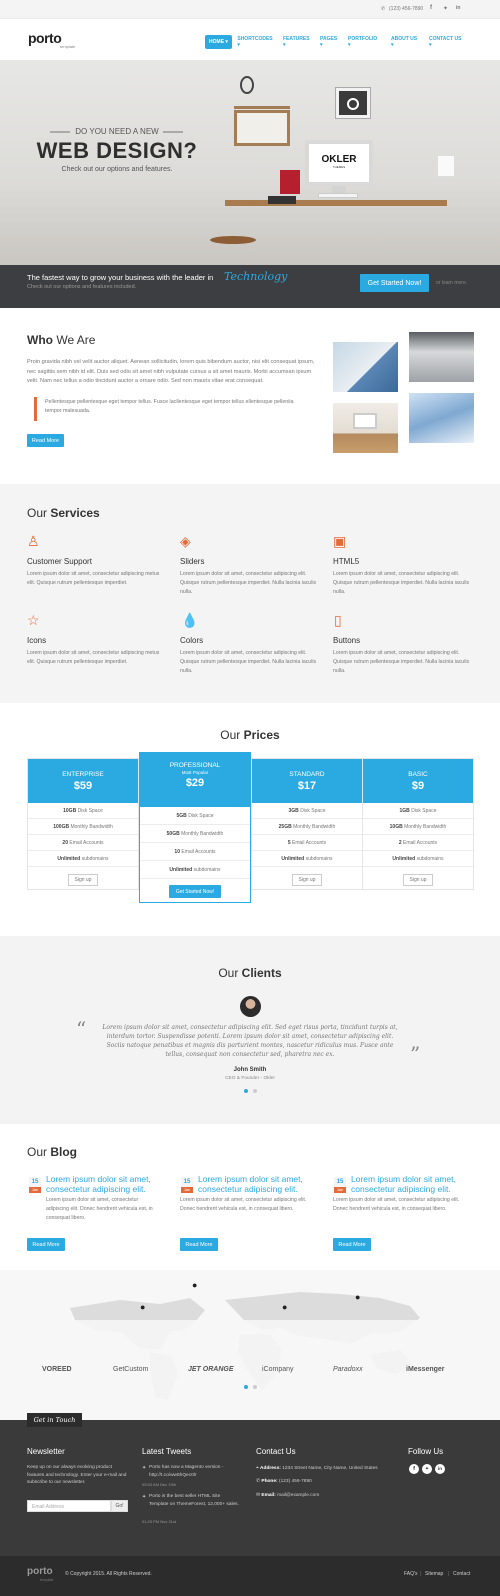  I want to click on monitor-sub: THEMES, so click(339, 167).